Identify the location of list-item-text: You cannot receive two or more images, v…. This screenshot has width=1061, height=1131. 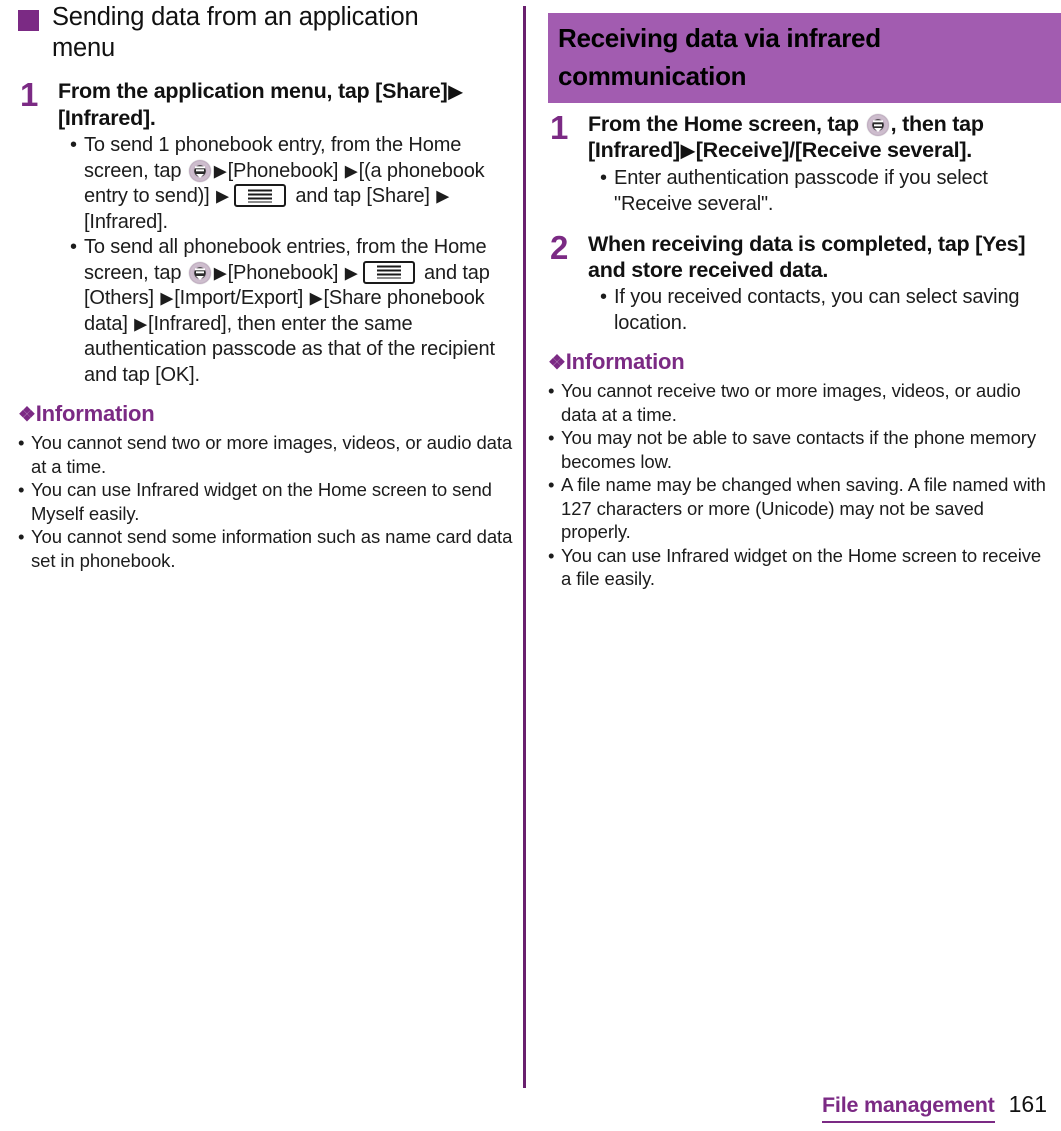
(791, 402).